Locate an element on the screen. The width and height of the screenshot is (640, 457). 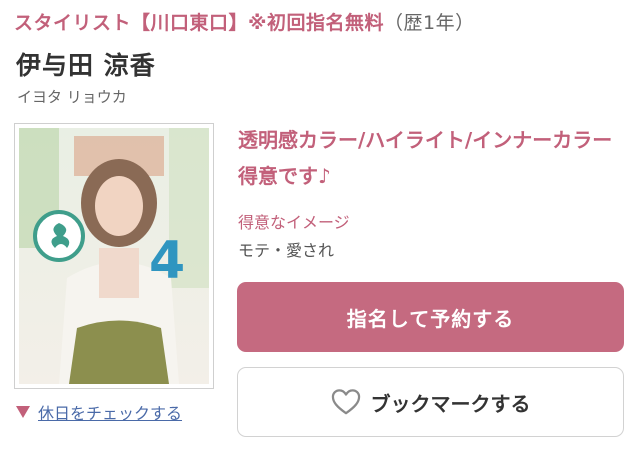
heart-icon is located at coordinates (345, 402).